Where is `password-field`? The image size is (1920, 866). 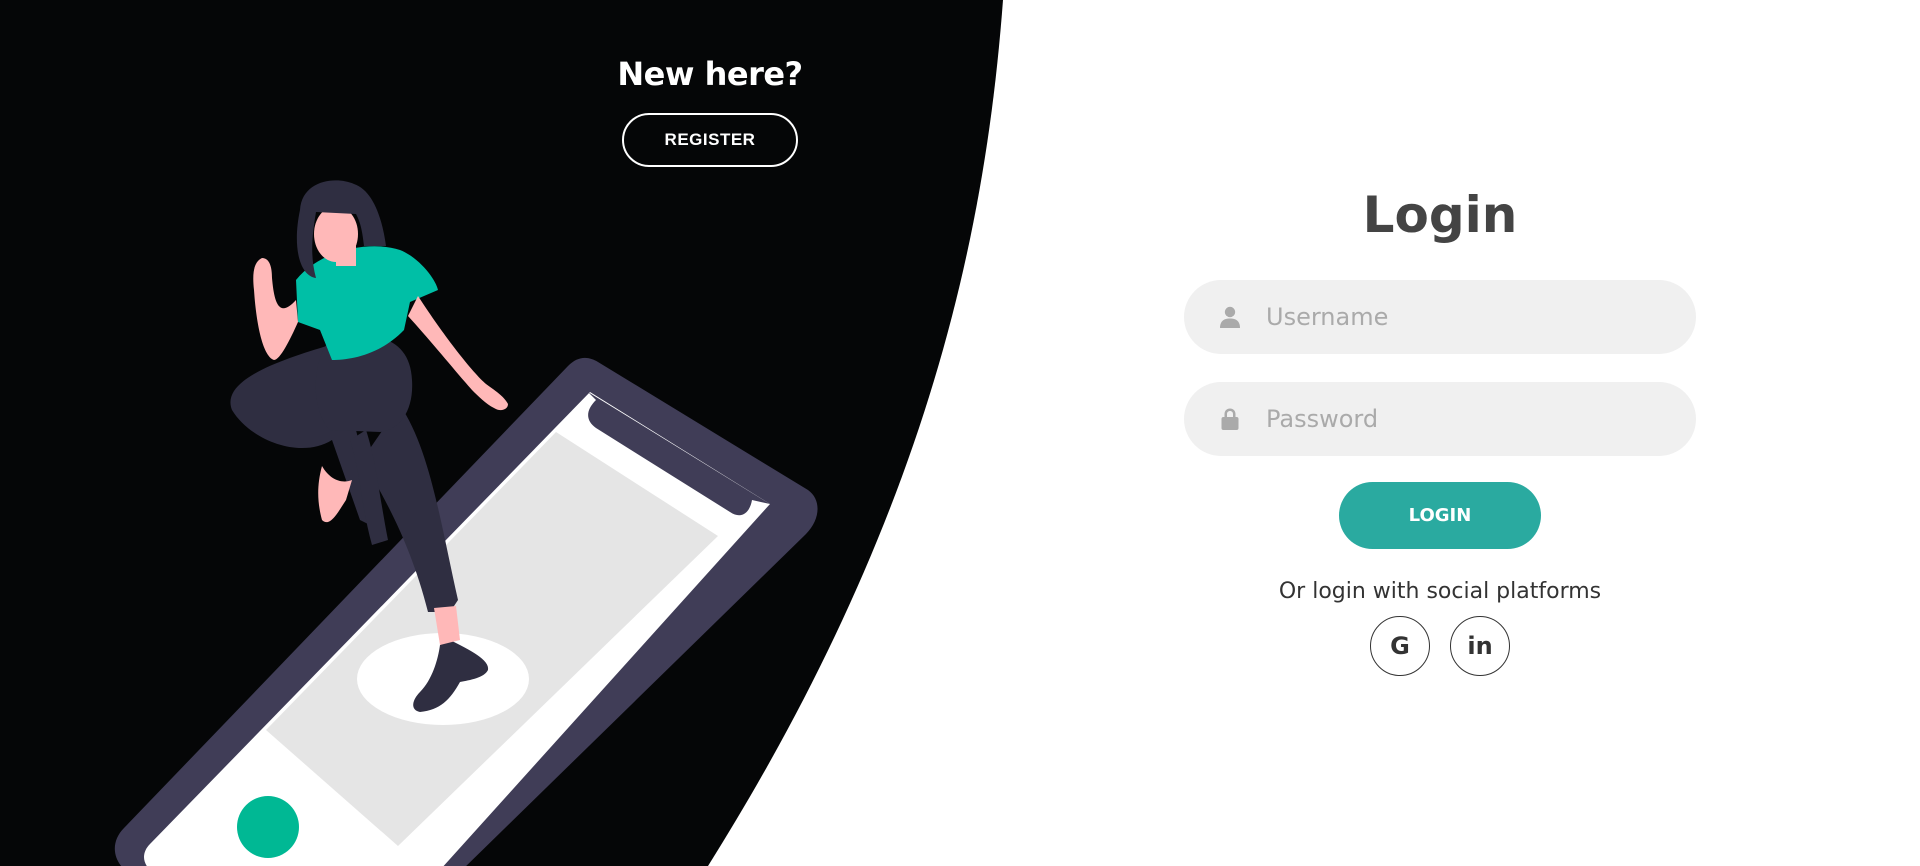
password-field is located at coordinates (1440, 419).